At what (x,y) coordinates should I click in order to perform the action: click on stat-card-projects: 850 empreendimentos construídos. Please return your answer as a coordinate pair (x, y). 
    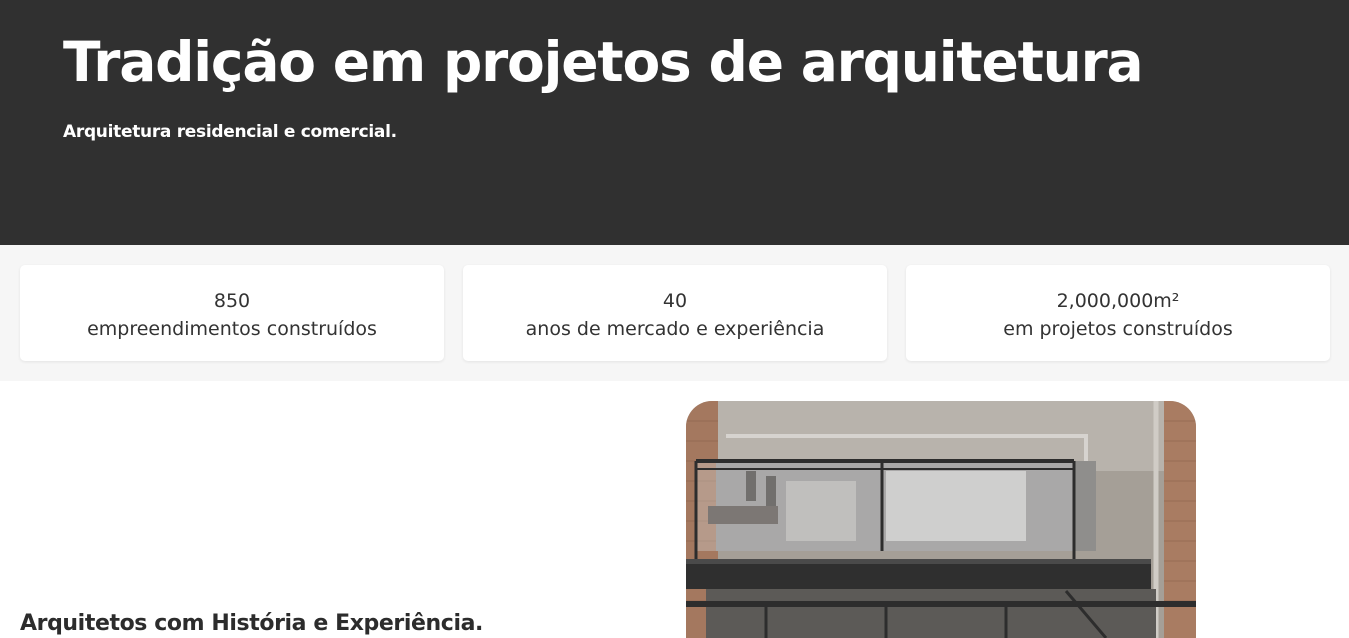
    Looking at the image, I should click on (232, 313).